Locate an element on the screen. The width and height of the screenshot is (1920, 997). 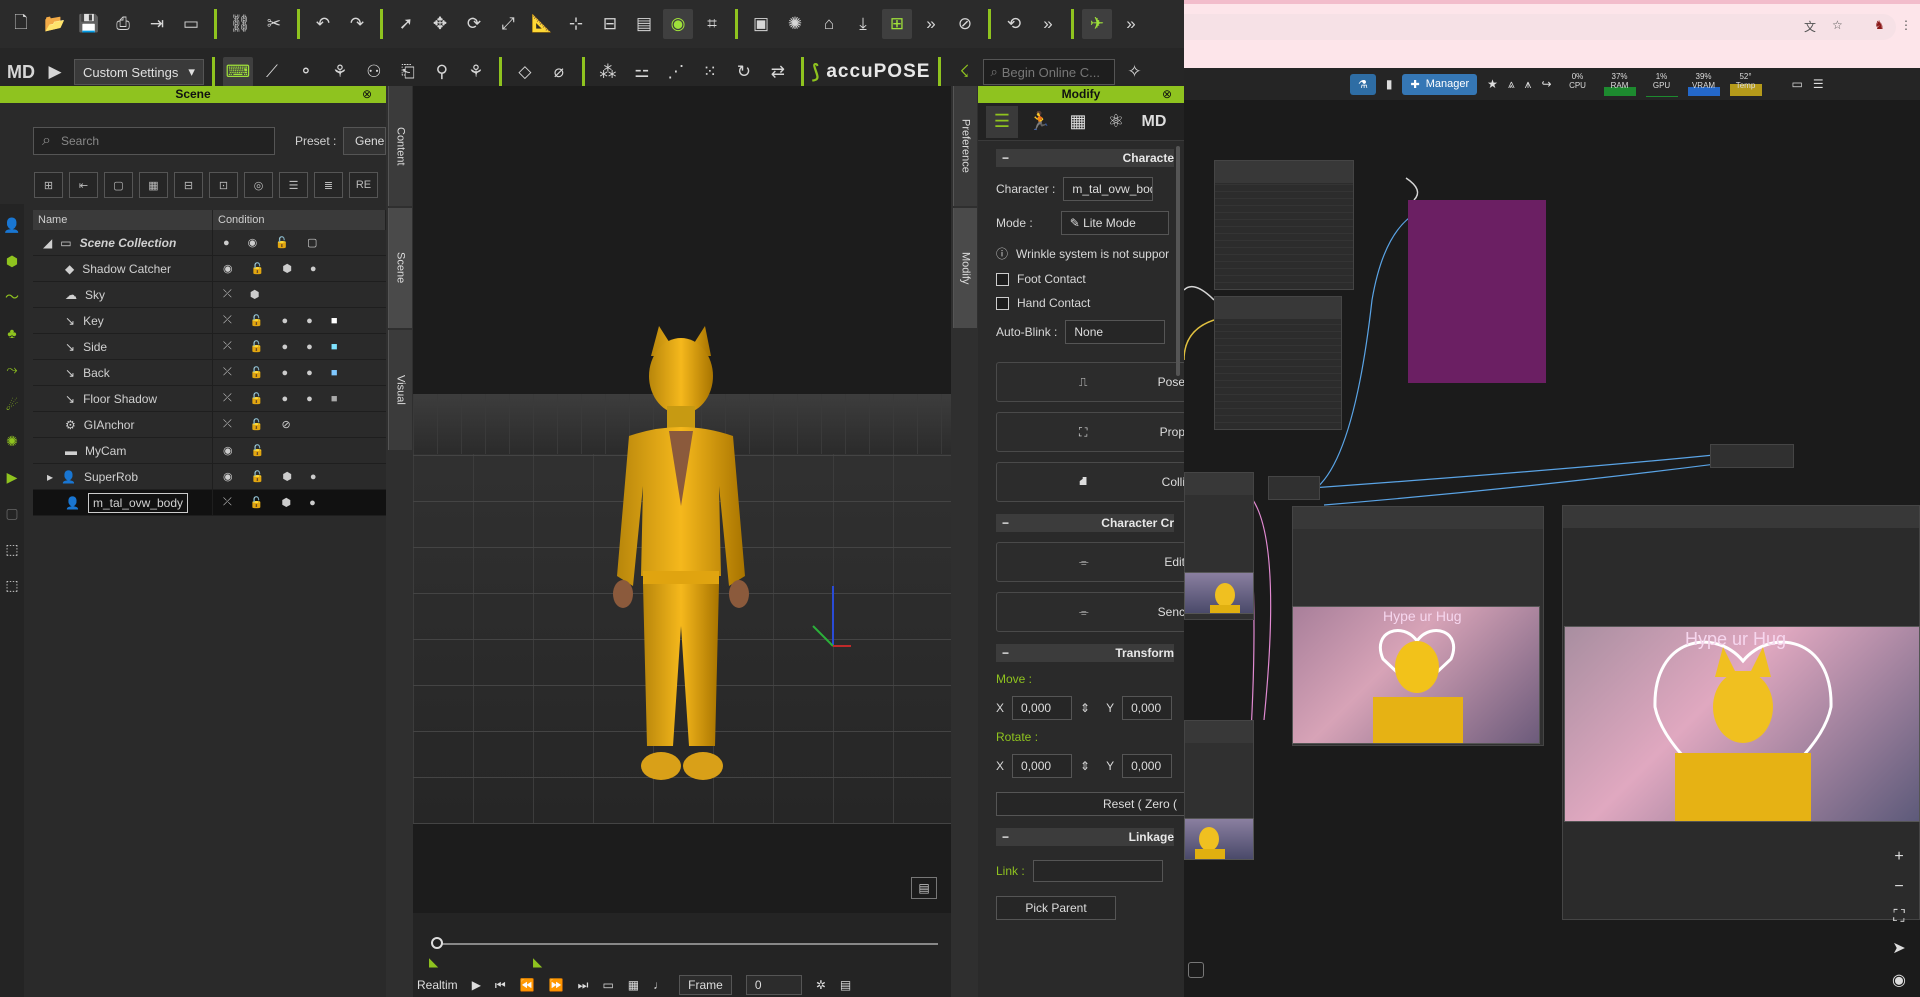
character-figure is located at coordinates (681, 576).